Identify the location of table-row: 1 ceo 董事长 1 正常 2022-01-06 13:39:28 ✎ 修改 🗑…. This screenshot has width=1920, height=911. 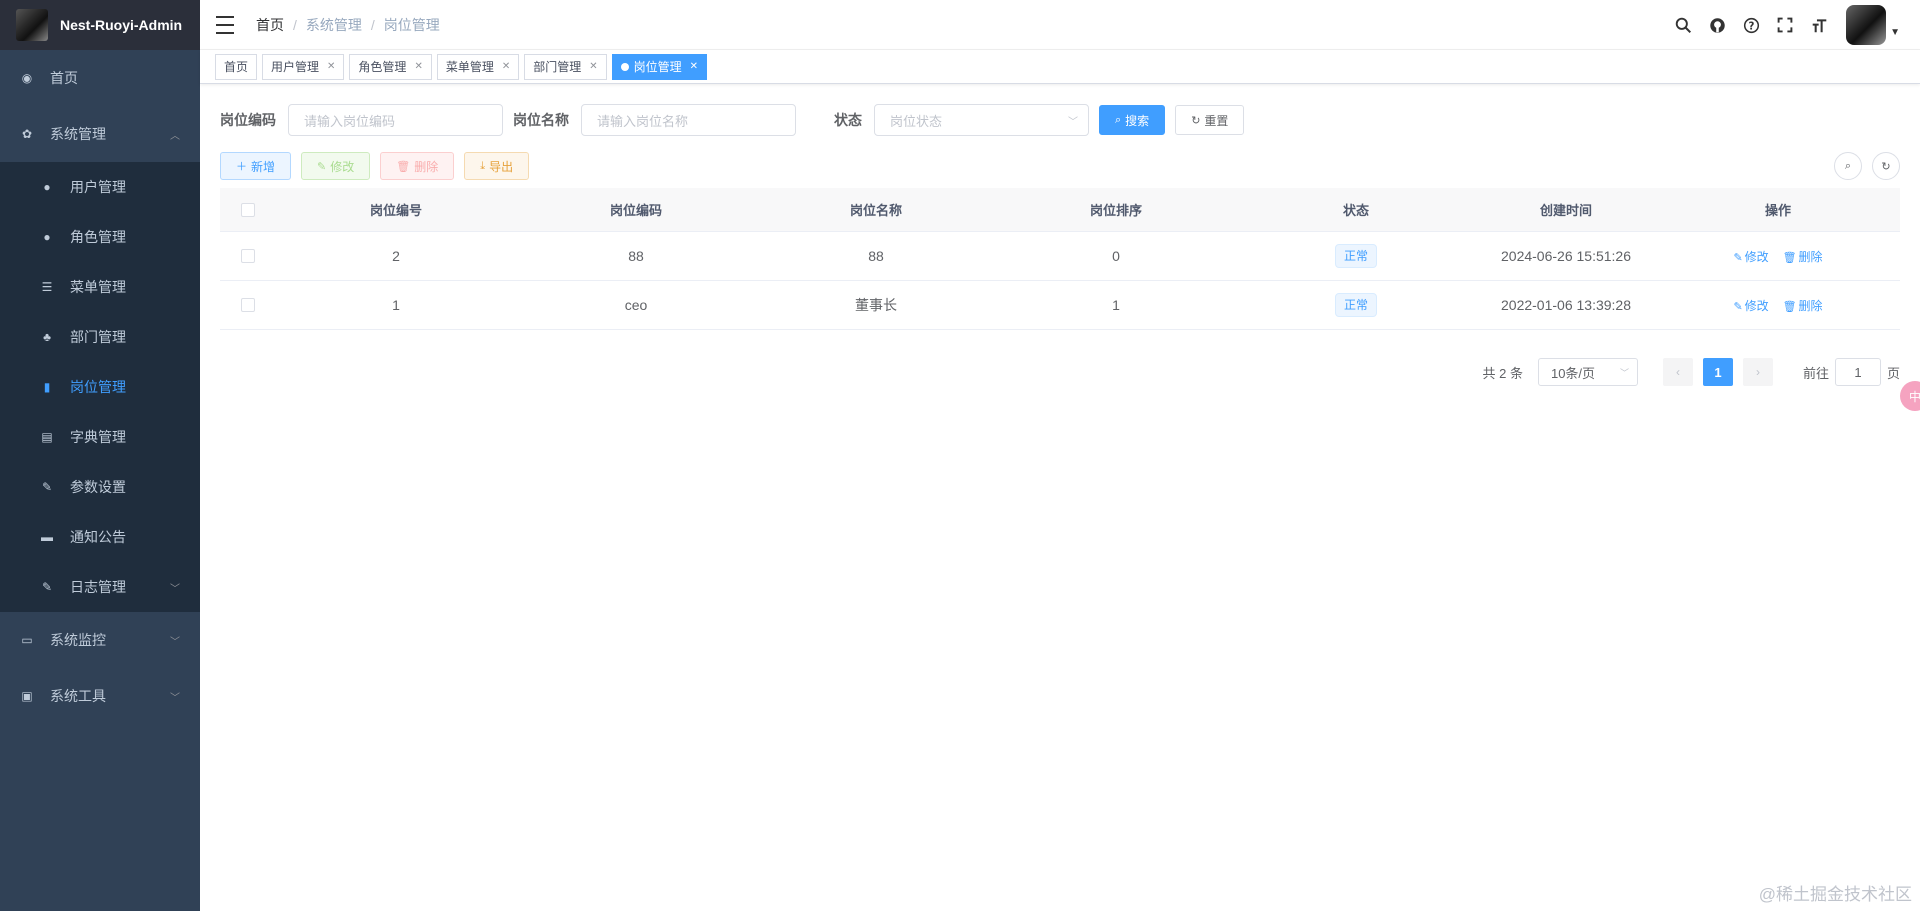
(1060, 305).